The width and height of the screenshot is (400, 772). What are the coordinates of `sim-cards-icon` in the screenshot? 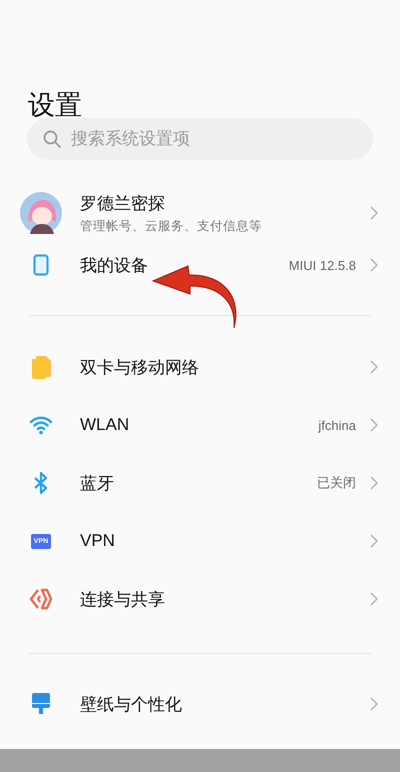 It's located at (41, 367).